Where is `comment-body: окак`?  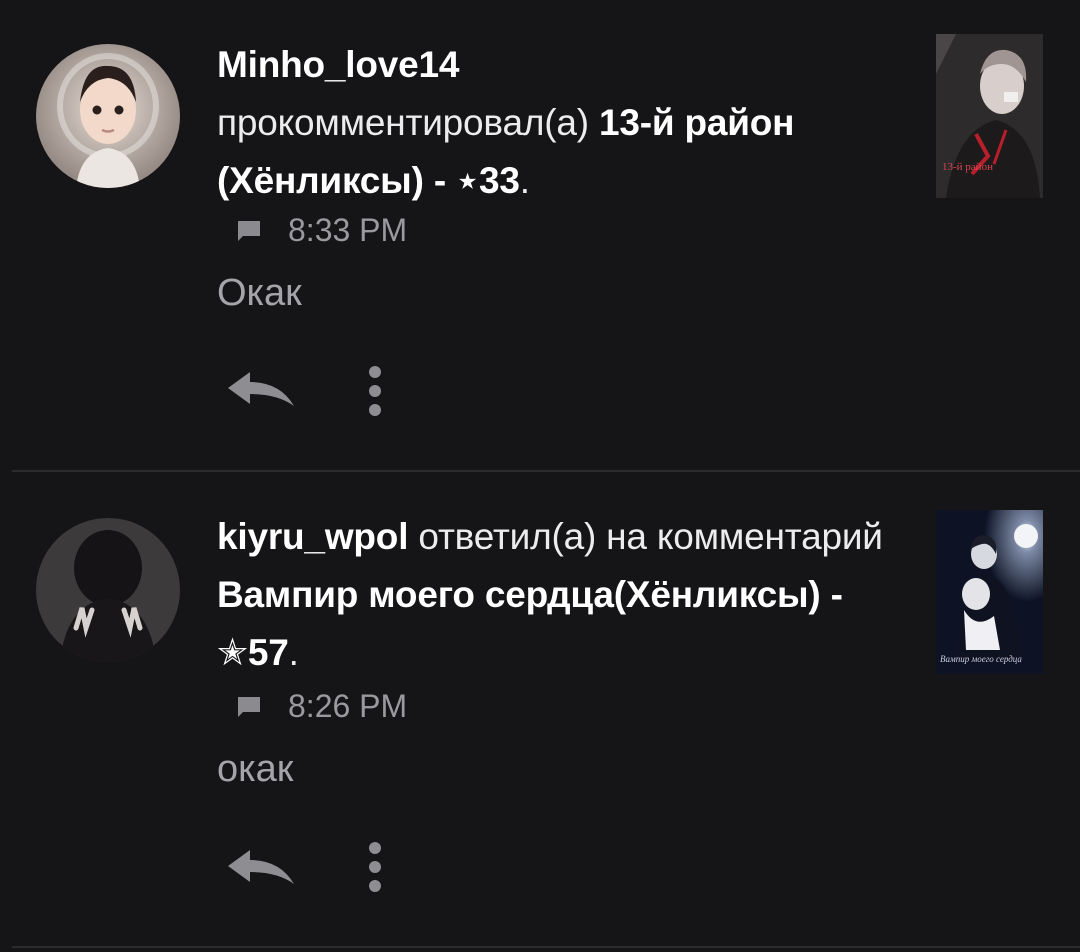 comment-body: окак is located at coordinates (255, 769).